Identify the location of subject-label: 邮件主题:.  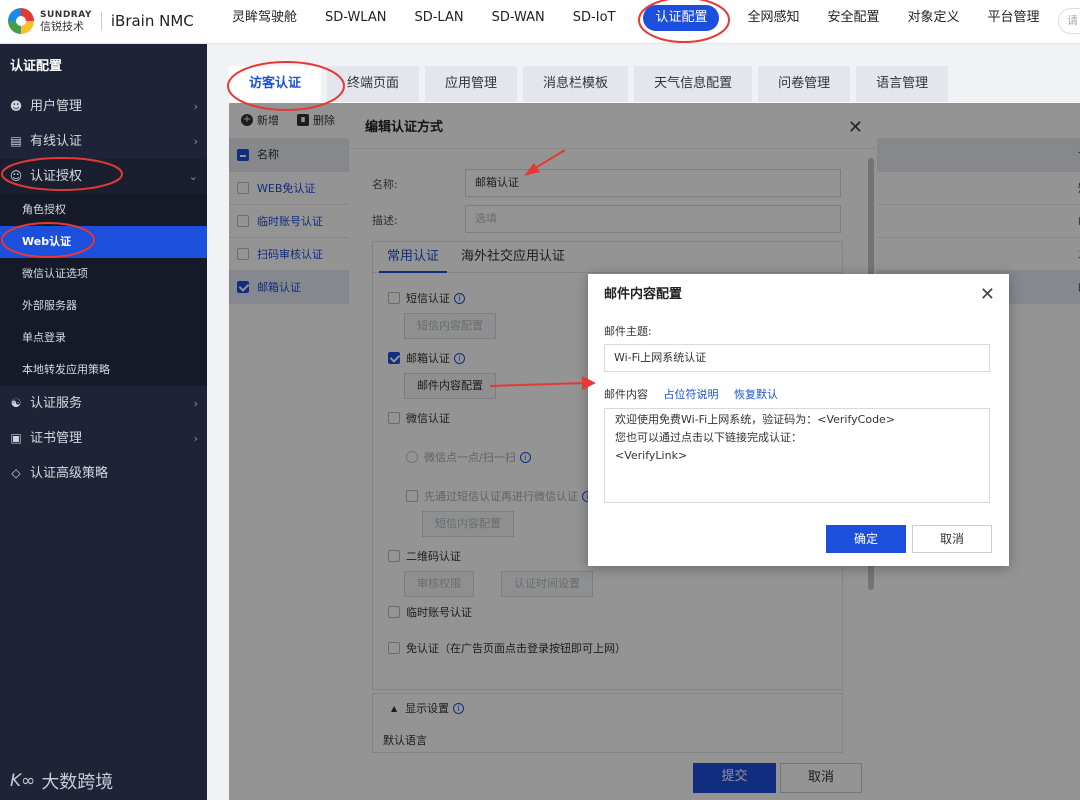
(628, 331).